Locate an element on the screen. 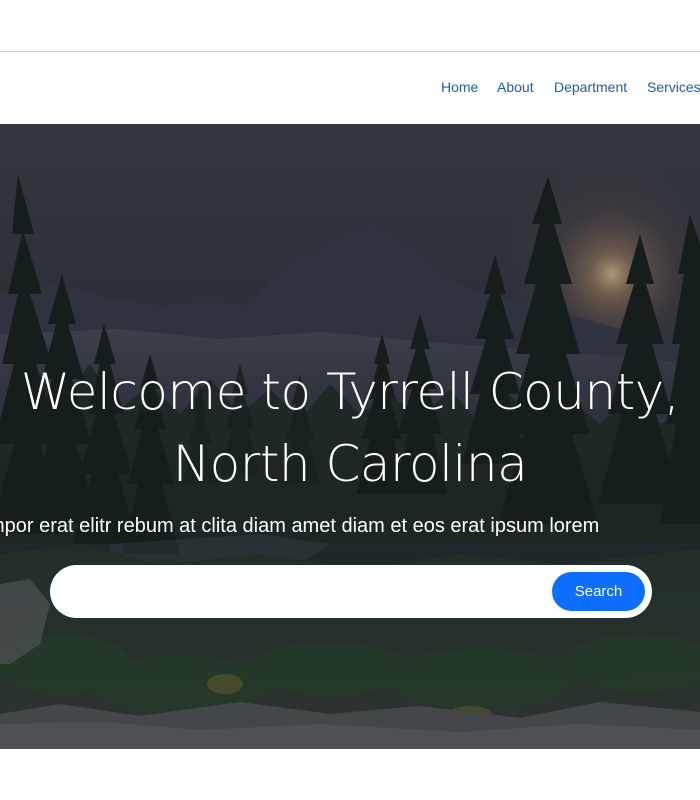 Image resolution: width=700 pixels, height=800 pixels. hero-title-line-1: Welcome to Tyrrell County, is located at coordinates (350, 392).